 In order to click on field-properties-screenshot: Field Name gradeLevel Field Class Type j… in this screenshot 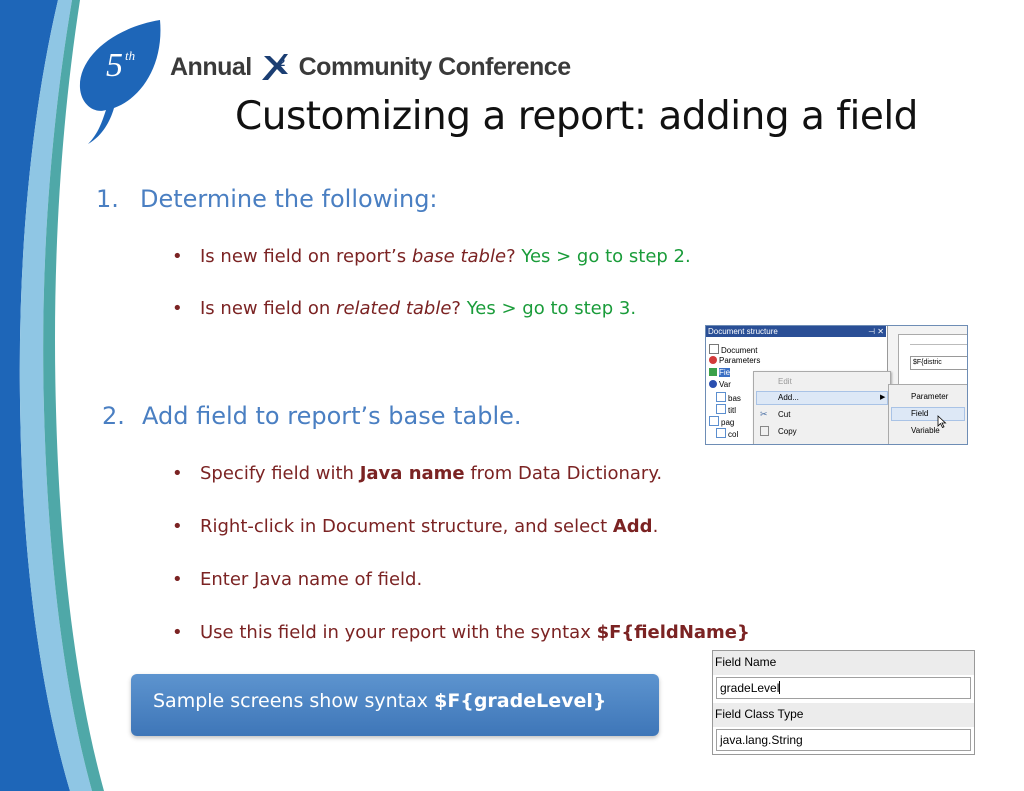, I will do `click(843, 702)`.